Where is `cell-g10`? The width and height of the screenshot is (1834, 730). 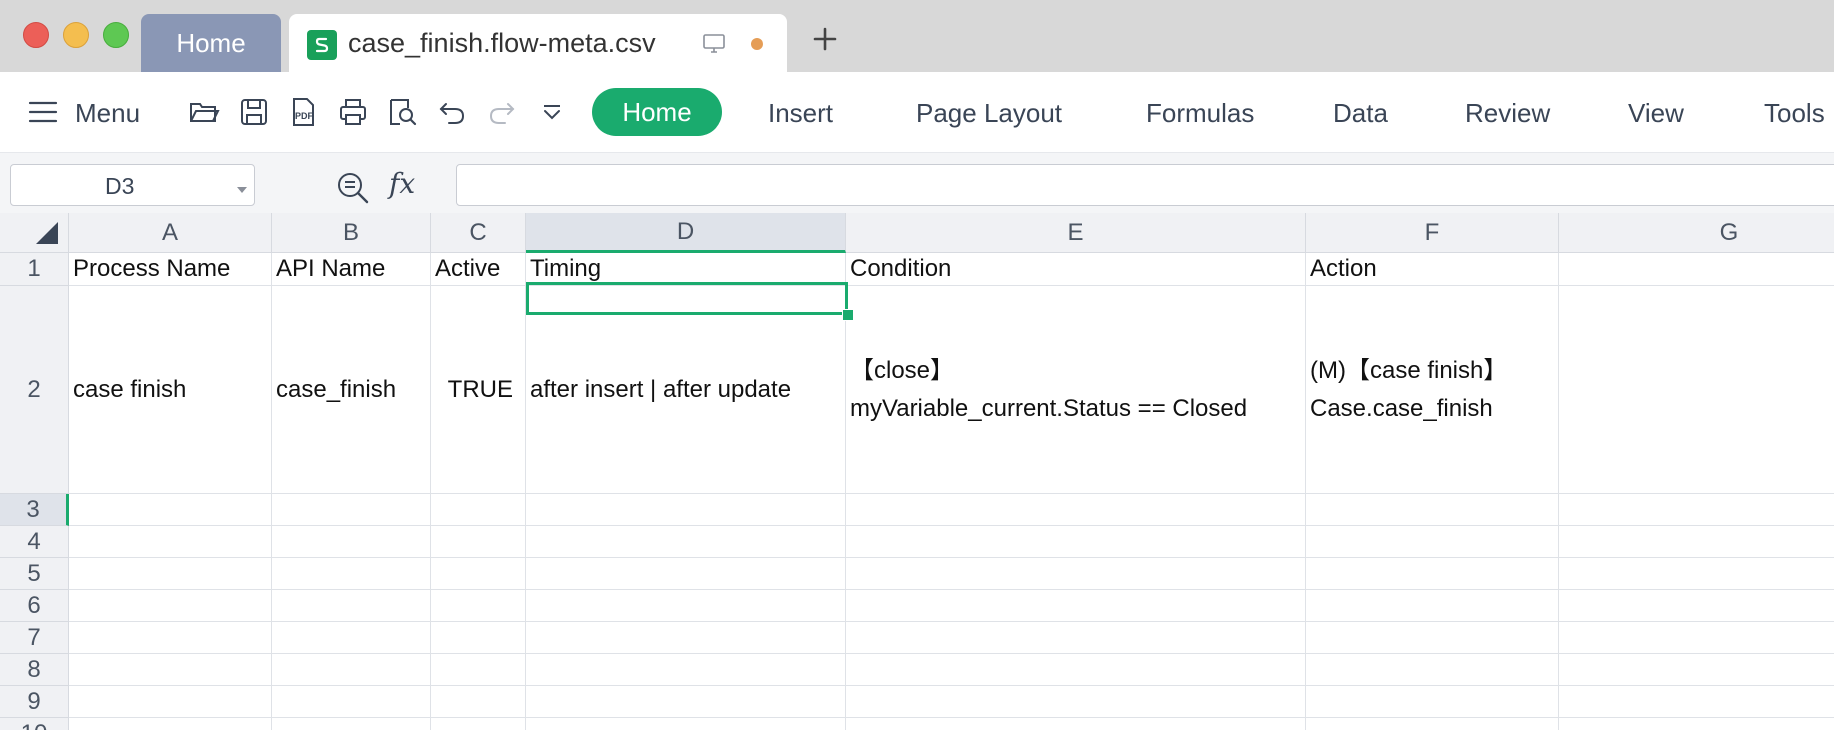
cell-g10 is located at coordinates (1696, 724).